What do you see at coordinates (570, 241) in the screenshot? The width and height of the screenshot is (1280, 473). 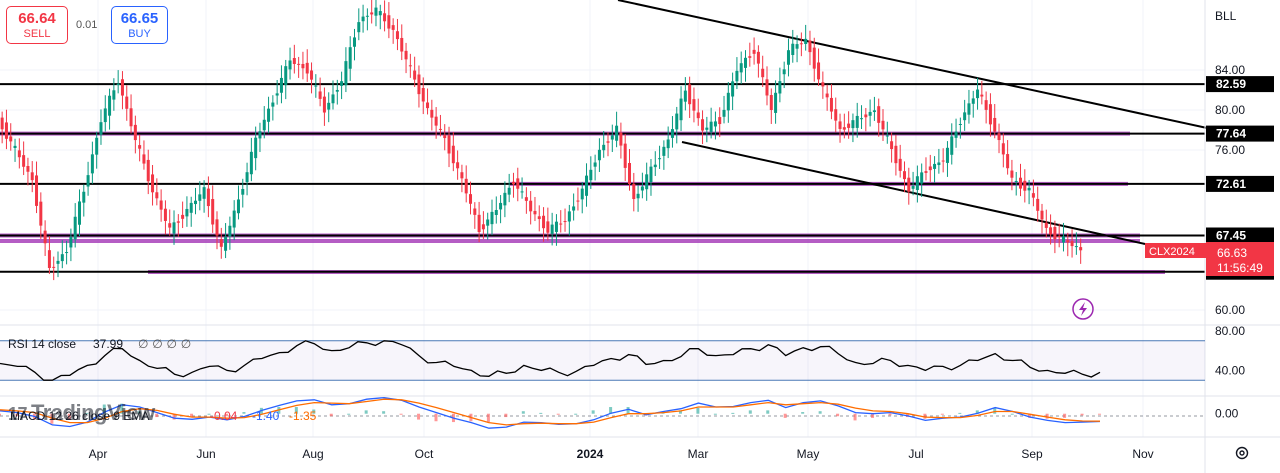 I see `purple-zone` at bounding box center [570, 241].